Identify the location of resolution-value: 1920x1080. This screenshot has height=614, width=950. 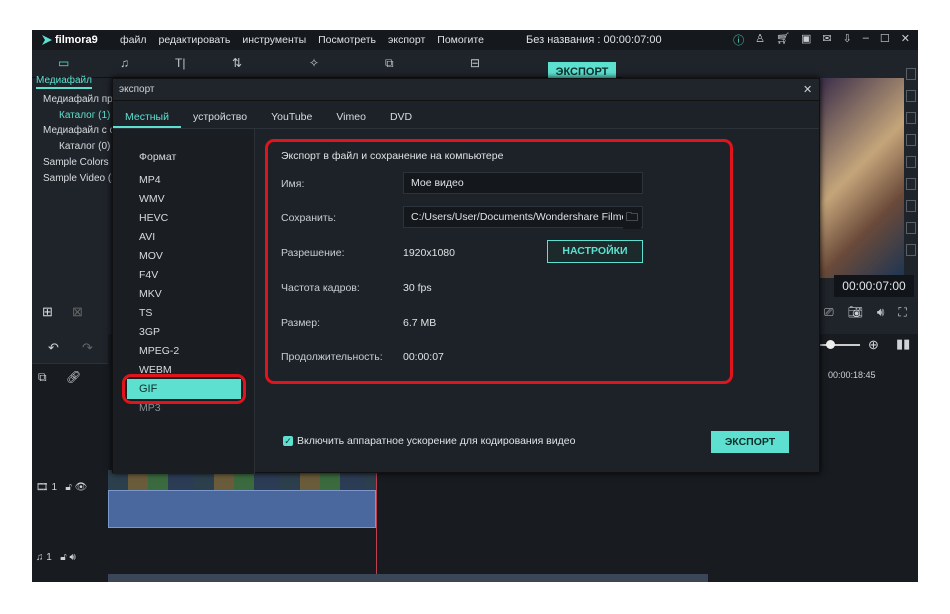
(429, 253).